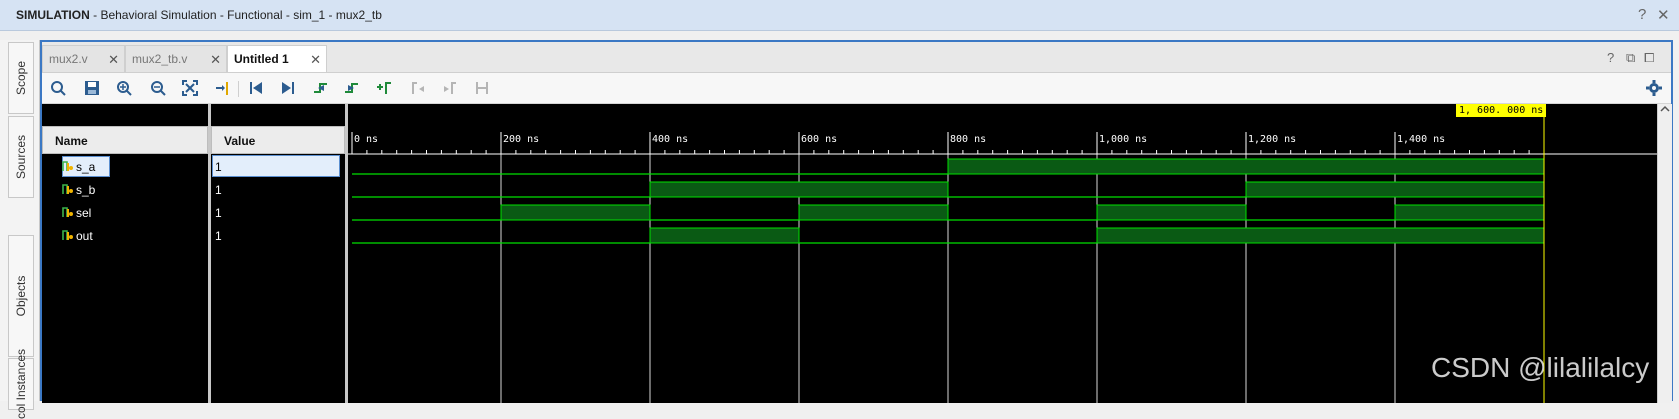 This screenshot has width=1679, height=419. Describe the element at coordinates (856, 57) in the screenshot. I see `file-tab-strip: mux2.v ✕ mux2_tb.v ✕ Untitled 1 ✕ ? ⧉ ⧠` at that location.